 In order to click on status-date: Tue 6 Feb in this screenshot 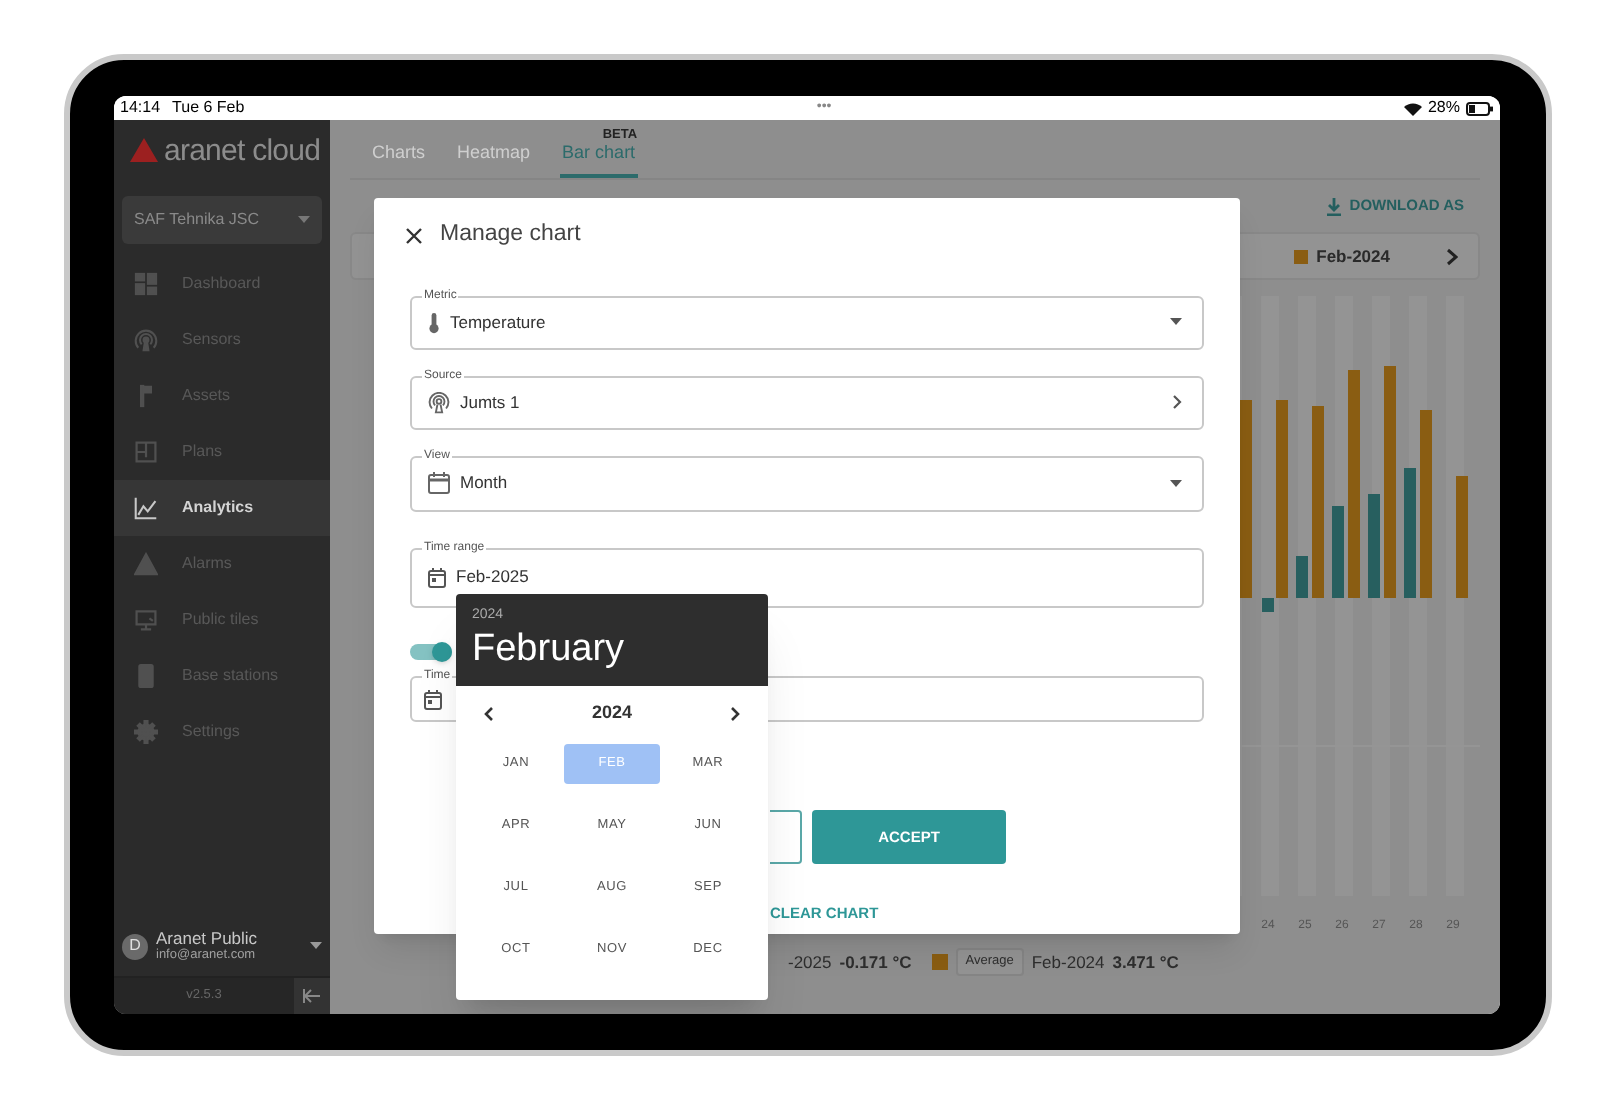, I will do `click(208, 108)`.